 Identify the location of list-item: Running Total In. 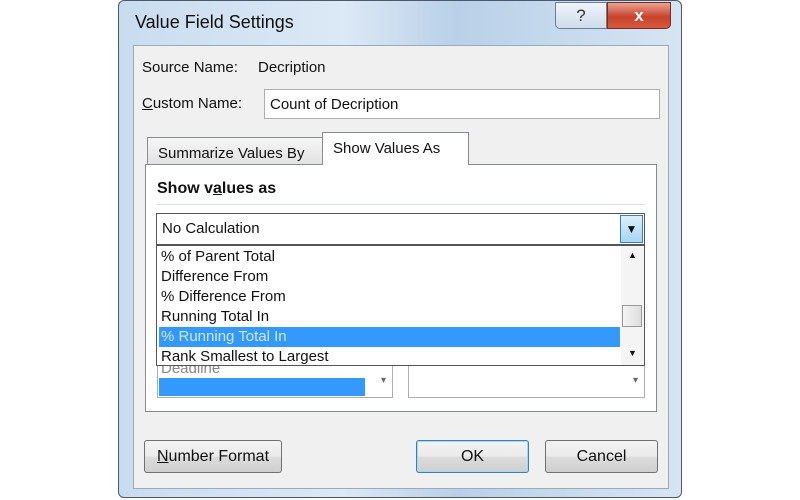
(389, 317).